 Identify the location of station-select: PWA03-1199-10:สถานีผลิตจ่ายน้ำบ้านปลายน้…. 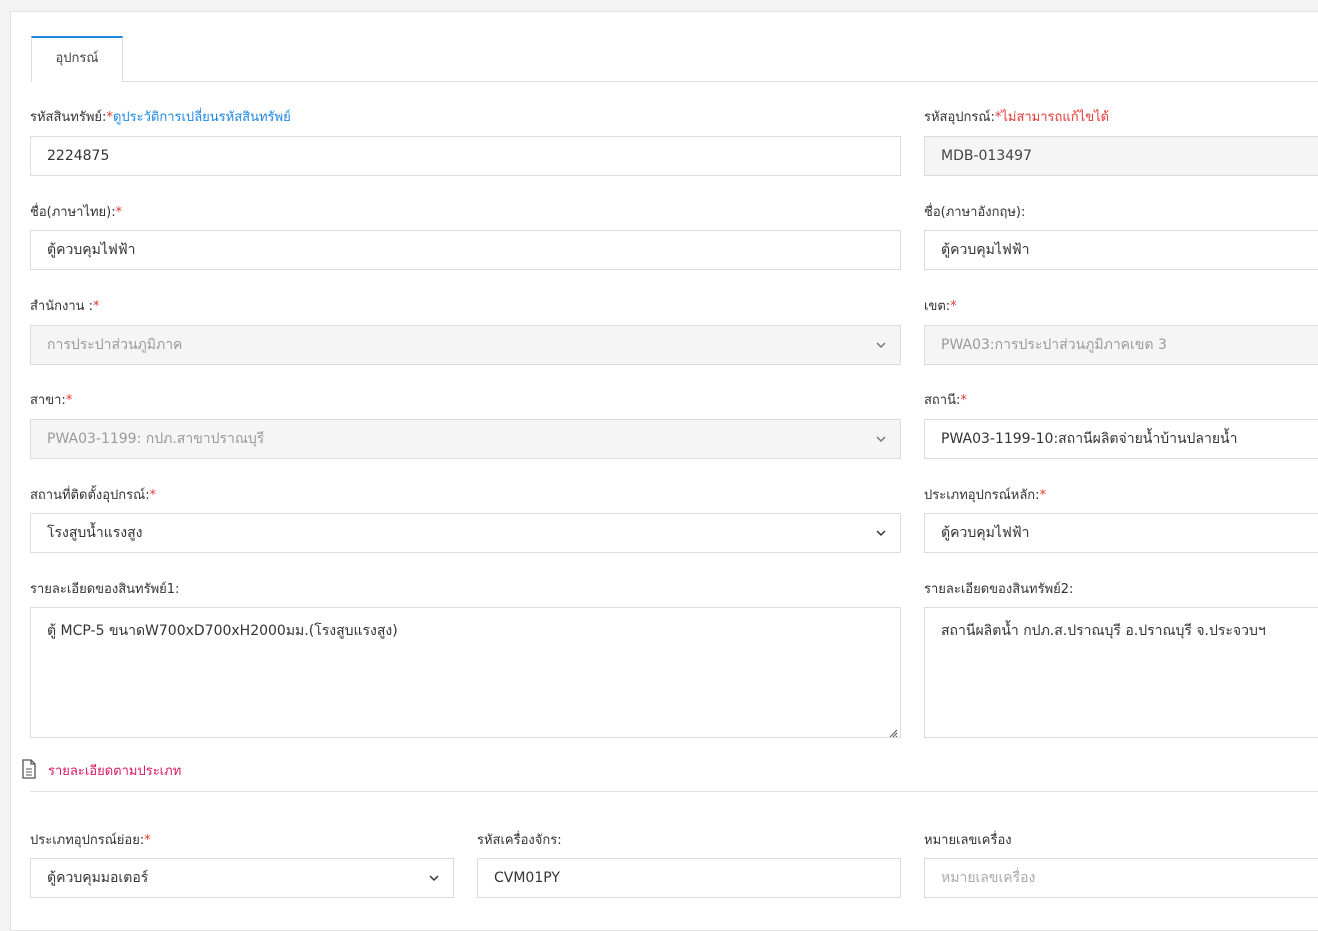
(1121, 439).